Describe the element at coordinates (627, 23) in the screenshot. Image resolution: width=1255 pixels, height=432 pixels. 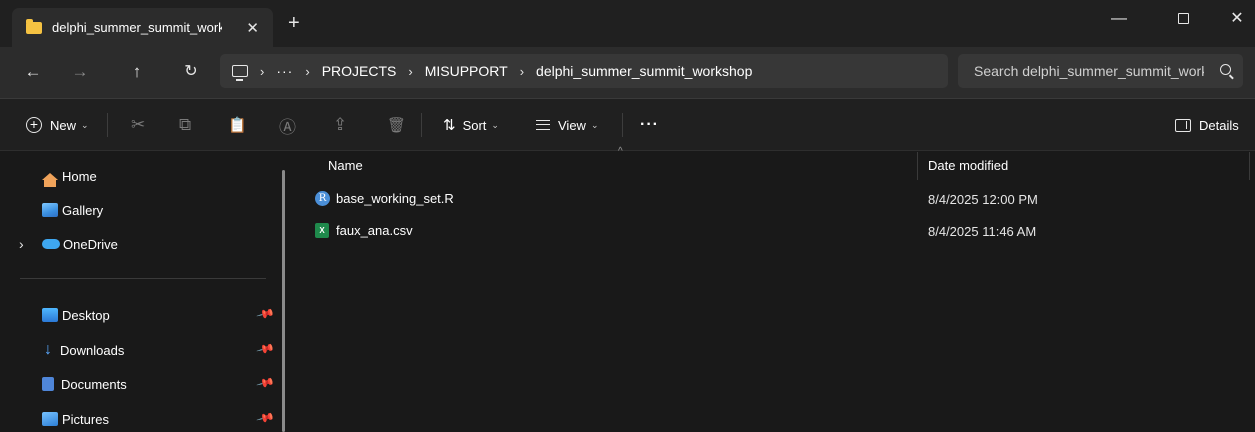
I see `title-bar: delphi_summer_summit_works ✕ + — ✕` at that location.